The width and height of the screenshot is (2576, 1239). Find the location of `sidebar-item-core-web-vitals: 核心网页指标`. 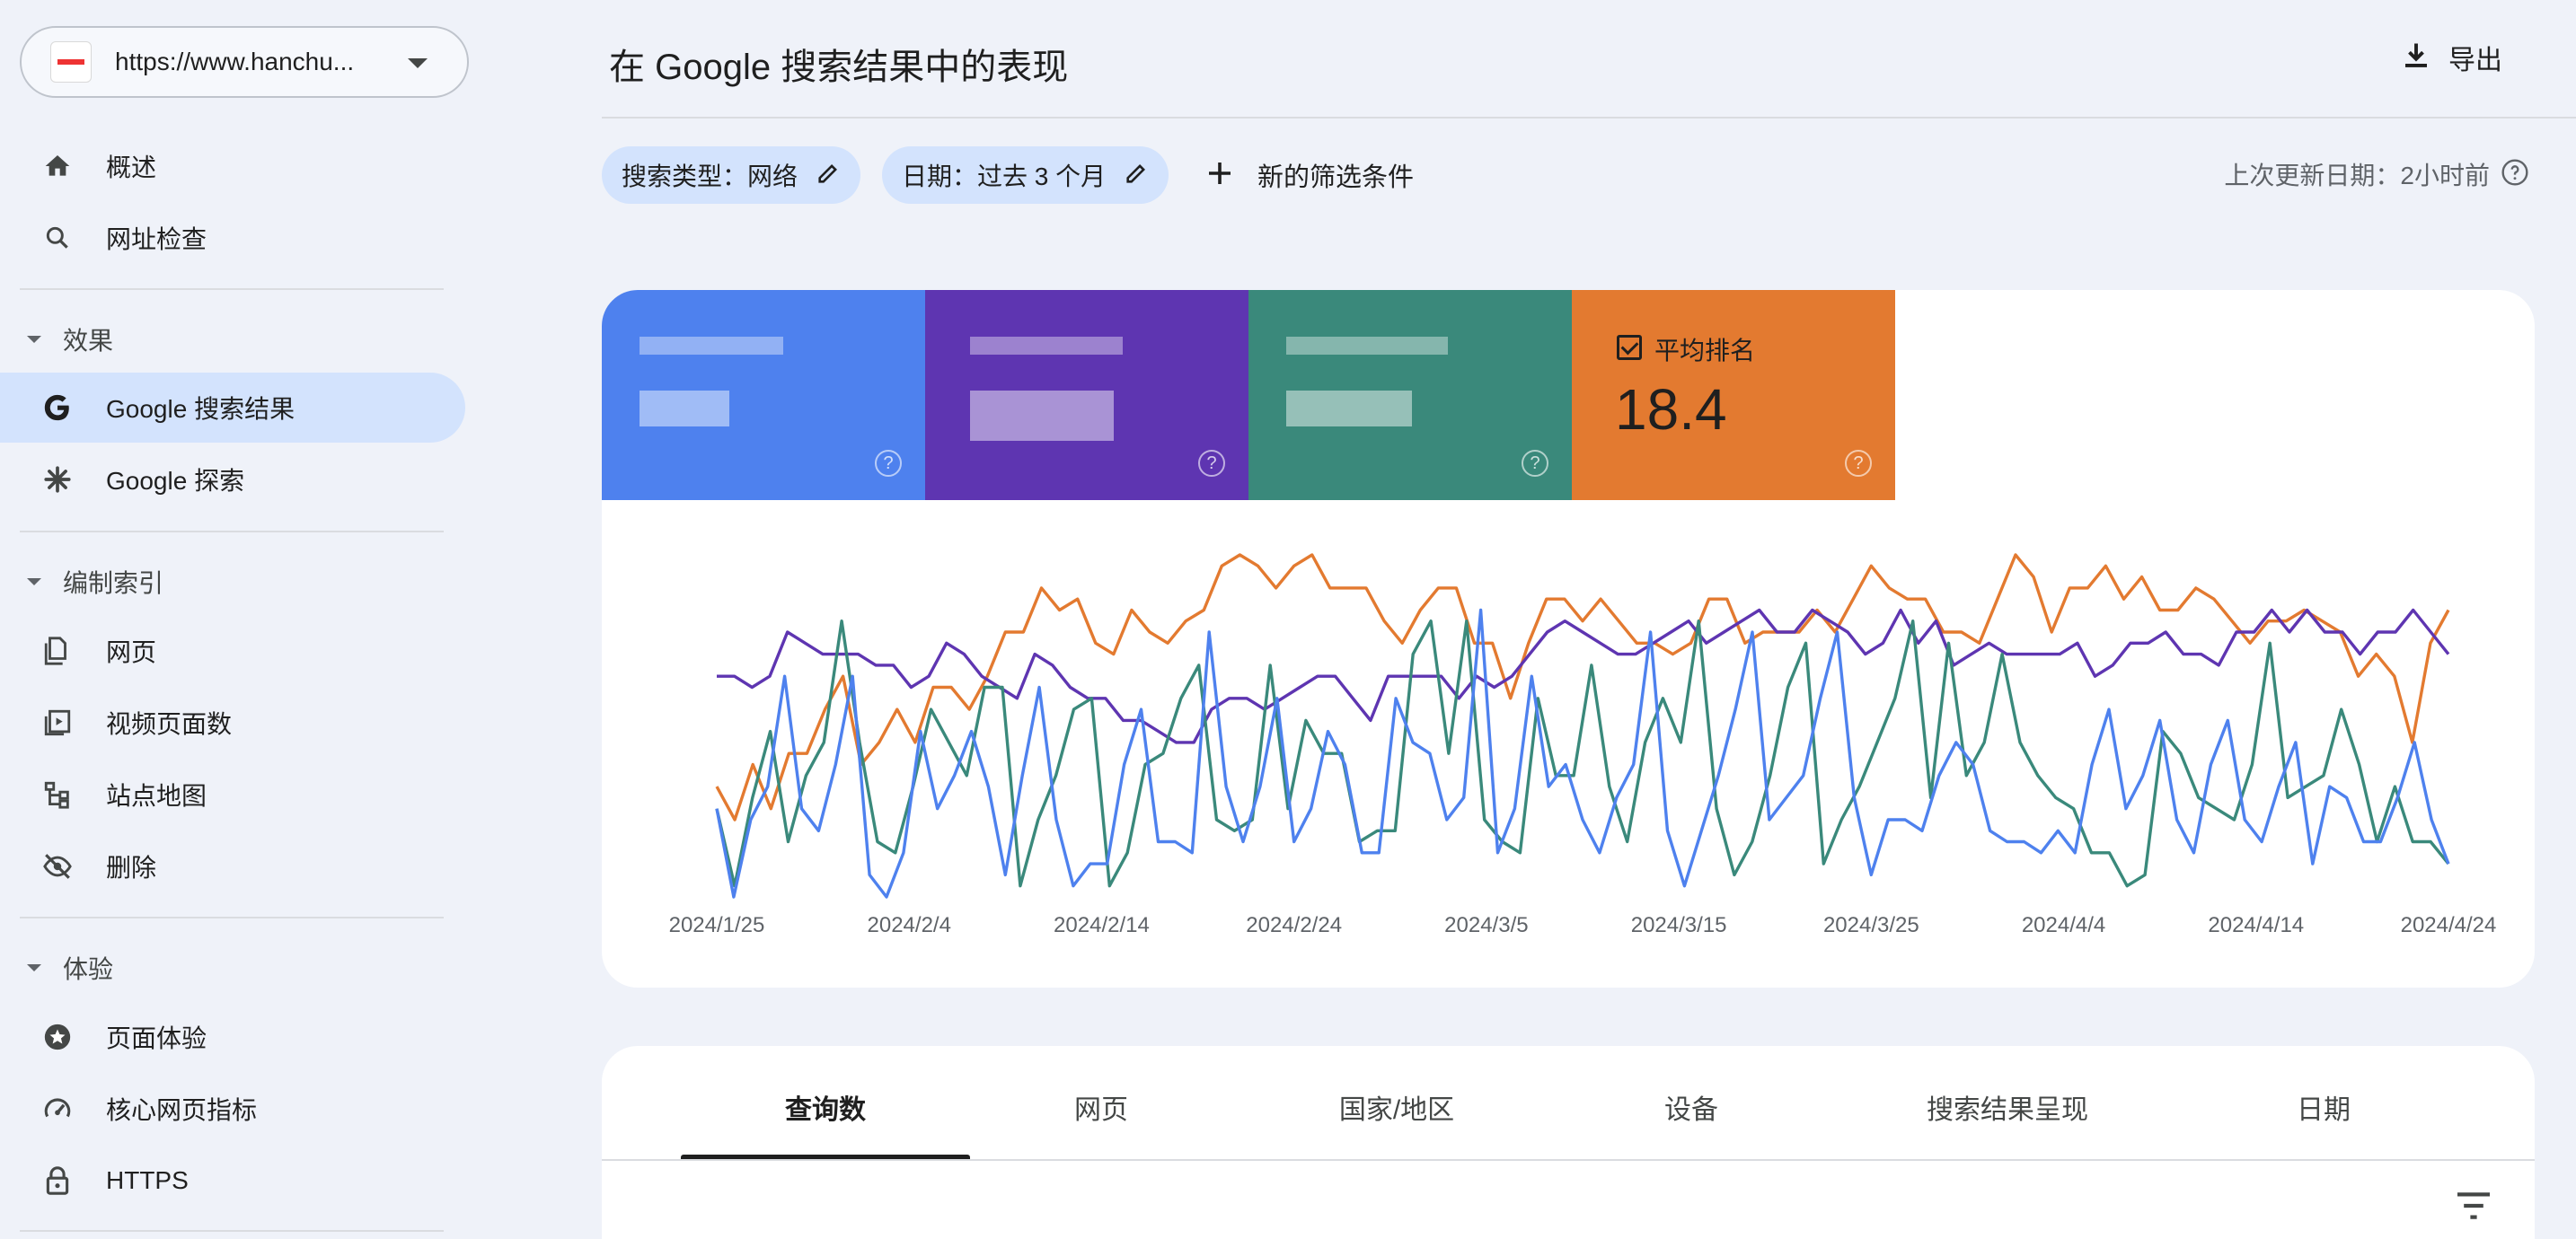

sidebar-item-core-web-vitals: 核心网页指标 is located at coordinates (242, 1109).